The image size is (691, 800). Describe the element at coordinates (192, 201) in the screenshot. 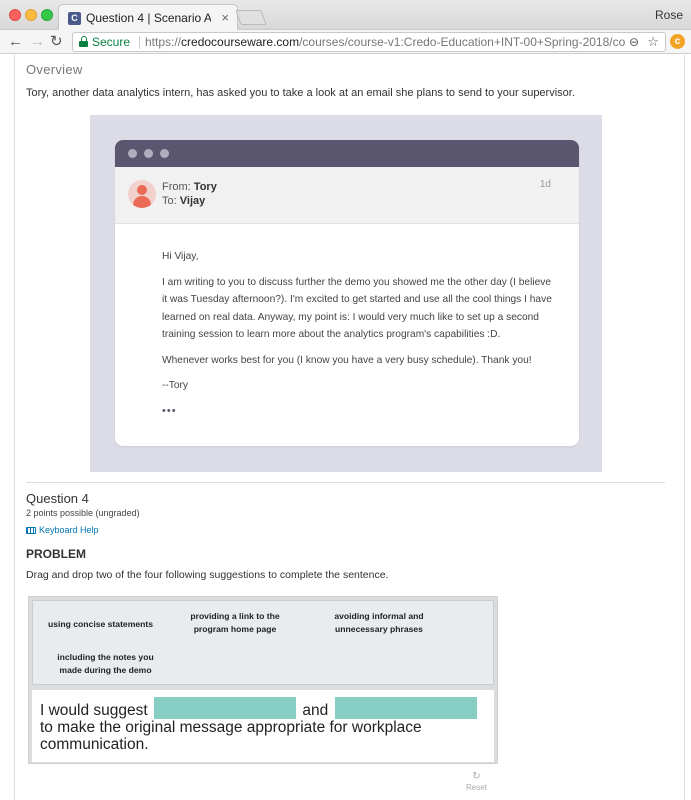

I see `to-name: Vijay` at that location.